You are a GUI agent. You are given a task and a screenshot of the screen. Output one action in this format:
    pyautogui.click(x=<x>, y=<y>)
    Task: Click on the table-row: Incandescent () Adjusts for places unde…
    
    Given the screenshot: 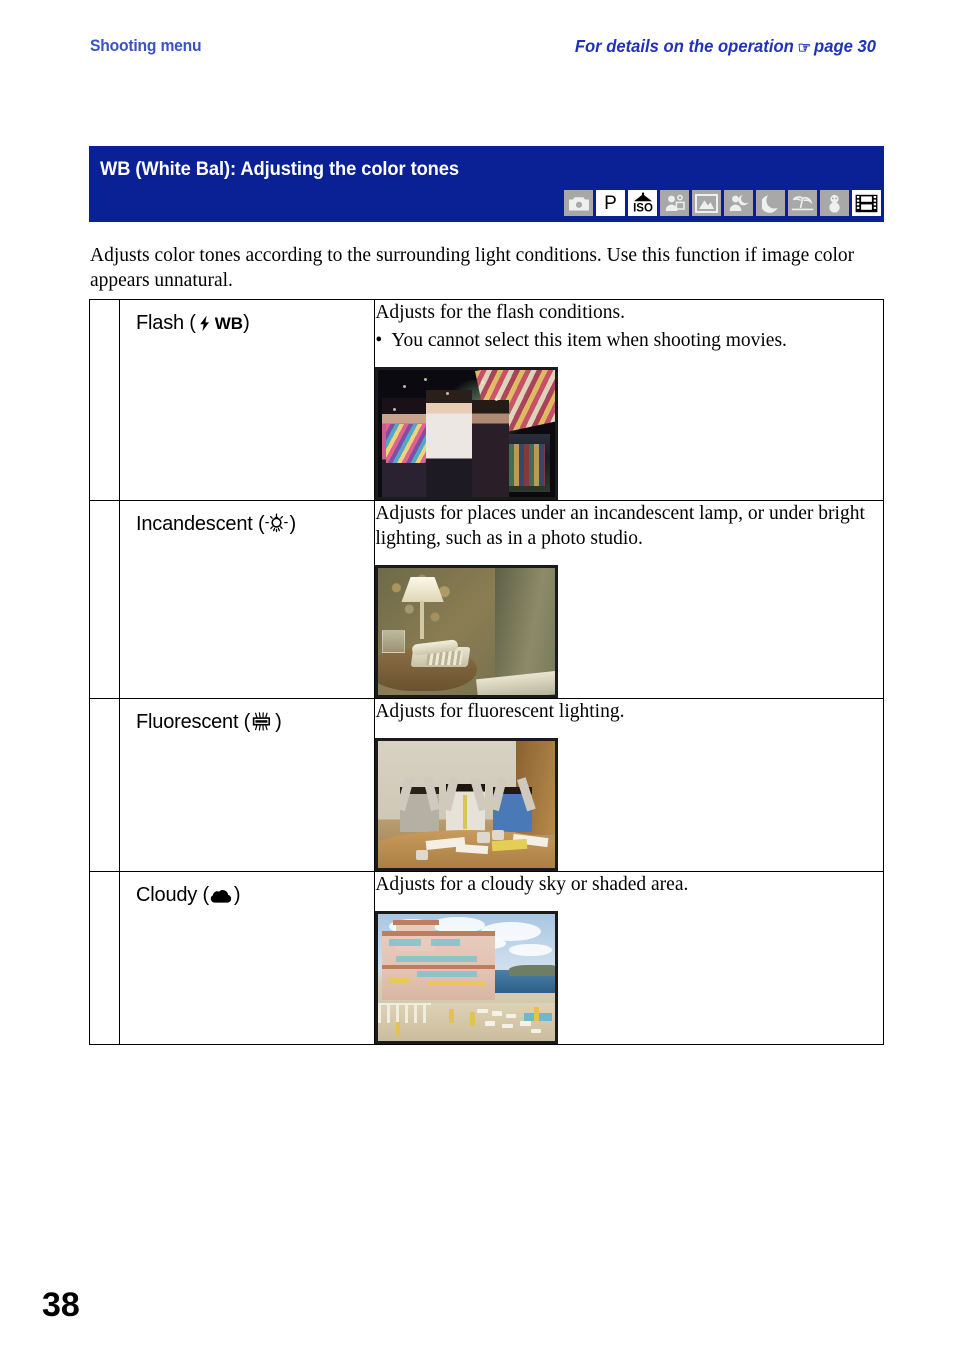 What is the action you would take?
    pyautogui.click(x=486, y=599)
    